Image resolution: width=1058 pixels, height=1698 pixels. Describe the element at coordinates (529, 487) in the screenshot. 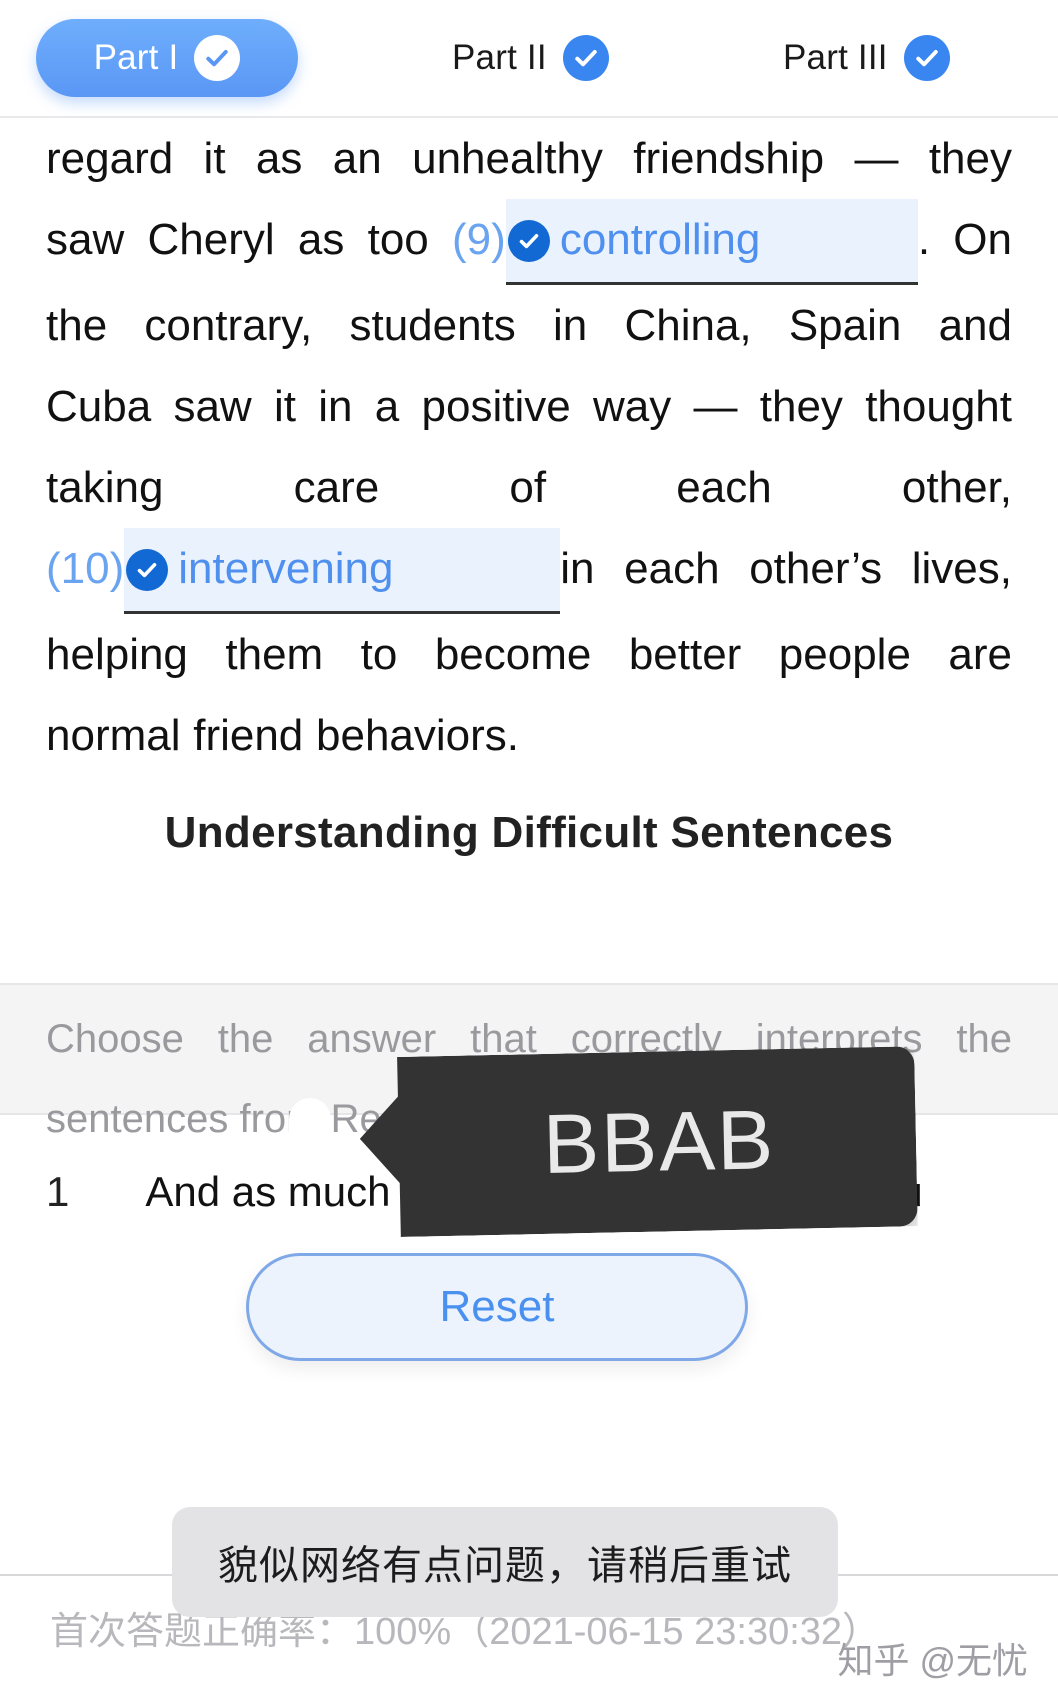

I see `passage-line-5: taking care of each other,` at that location.